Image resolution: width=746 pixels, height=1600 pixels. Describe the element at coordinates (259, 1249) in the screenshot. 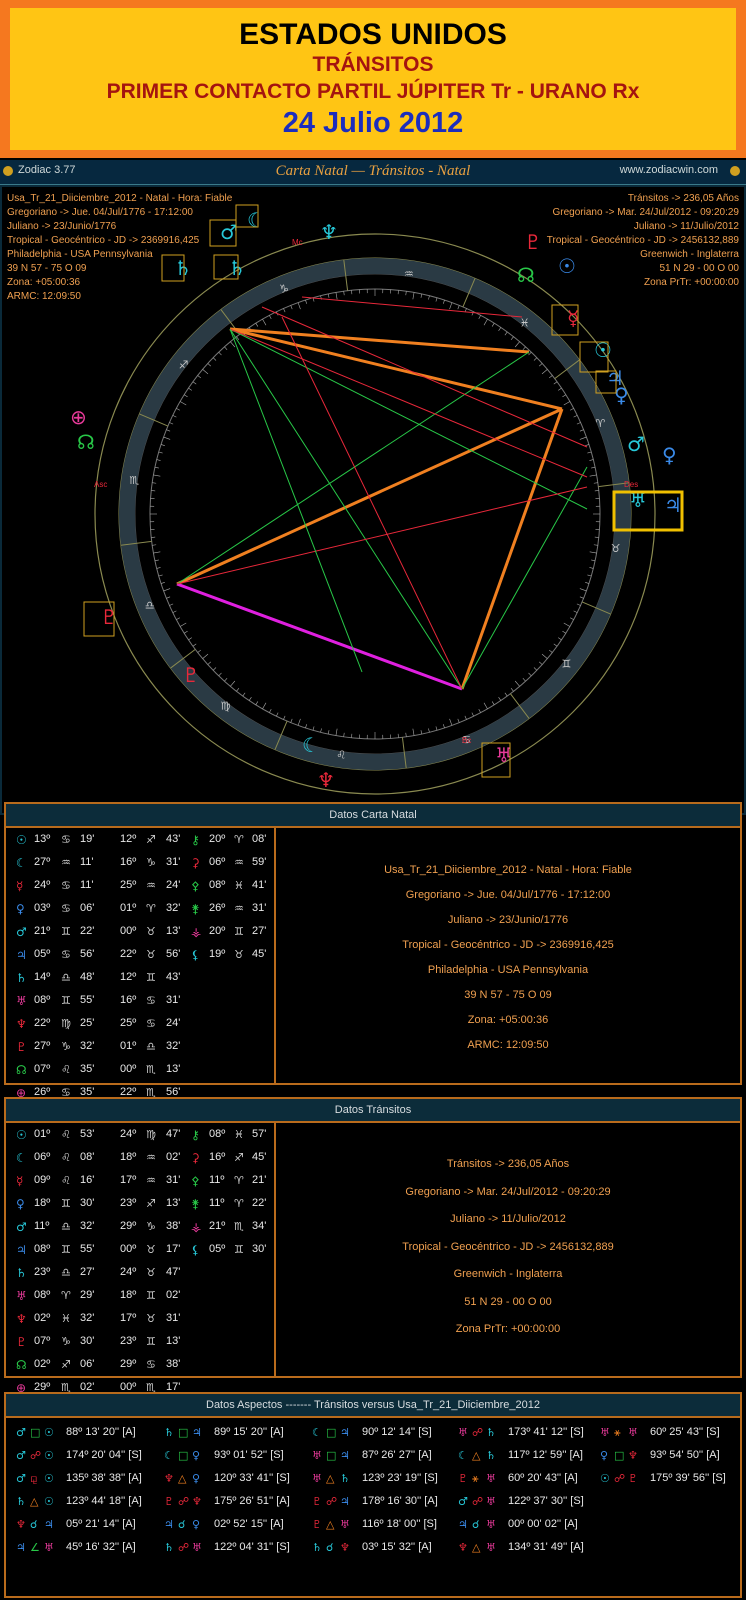

I see `asteroid-minute: 30'` at that location.